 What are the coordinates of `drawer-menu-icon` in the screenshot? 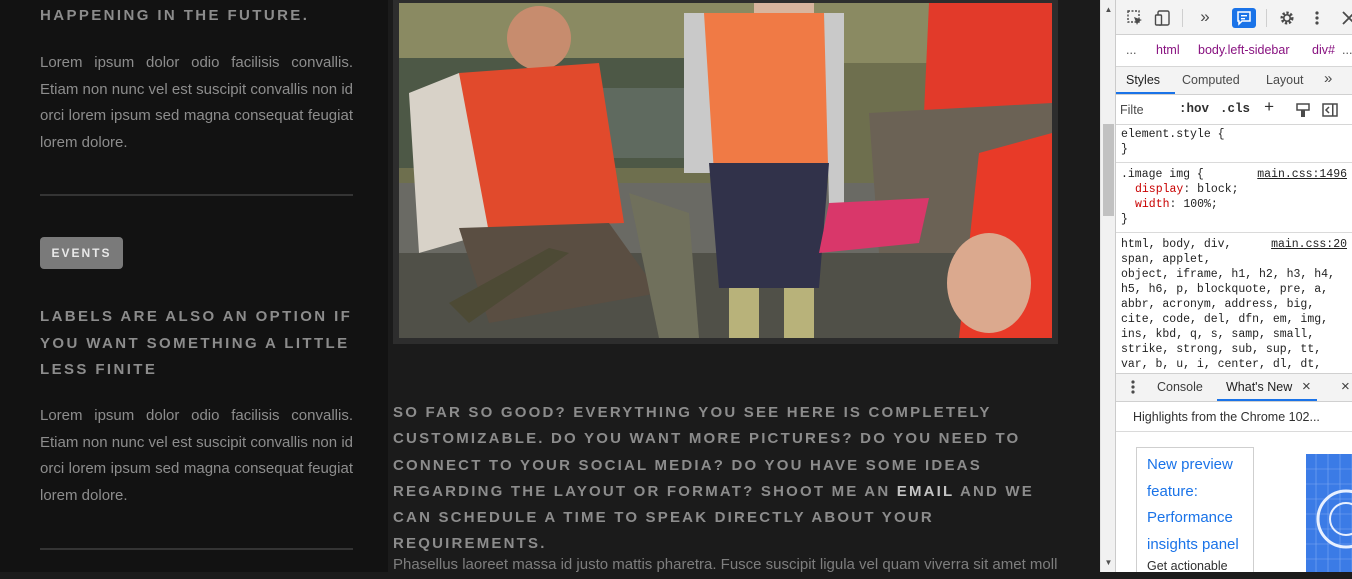 It's located at (1133, 387).